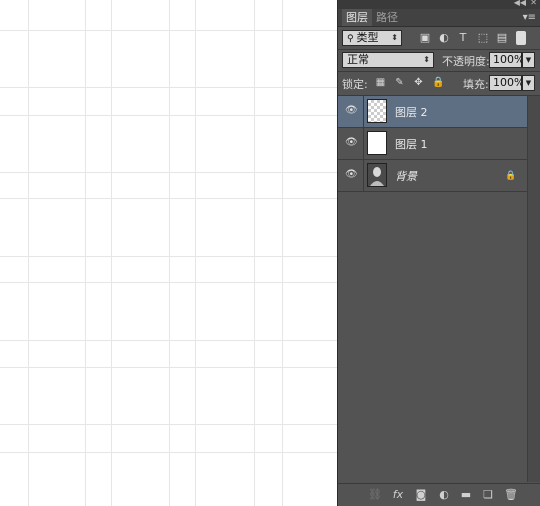 Image resolution: width=540 pixels, height=506 pixels. What do you see at coordinates (380, 82) in the screenshot?
I see `lock-transparent-pixels-icon: ▦` at bounding box center [380, 82].